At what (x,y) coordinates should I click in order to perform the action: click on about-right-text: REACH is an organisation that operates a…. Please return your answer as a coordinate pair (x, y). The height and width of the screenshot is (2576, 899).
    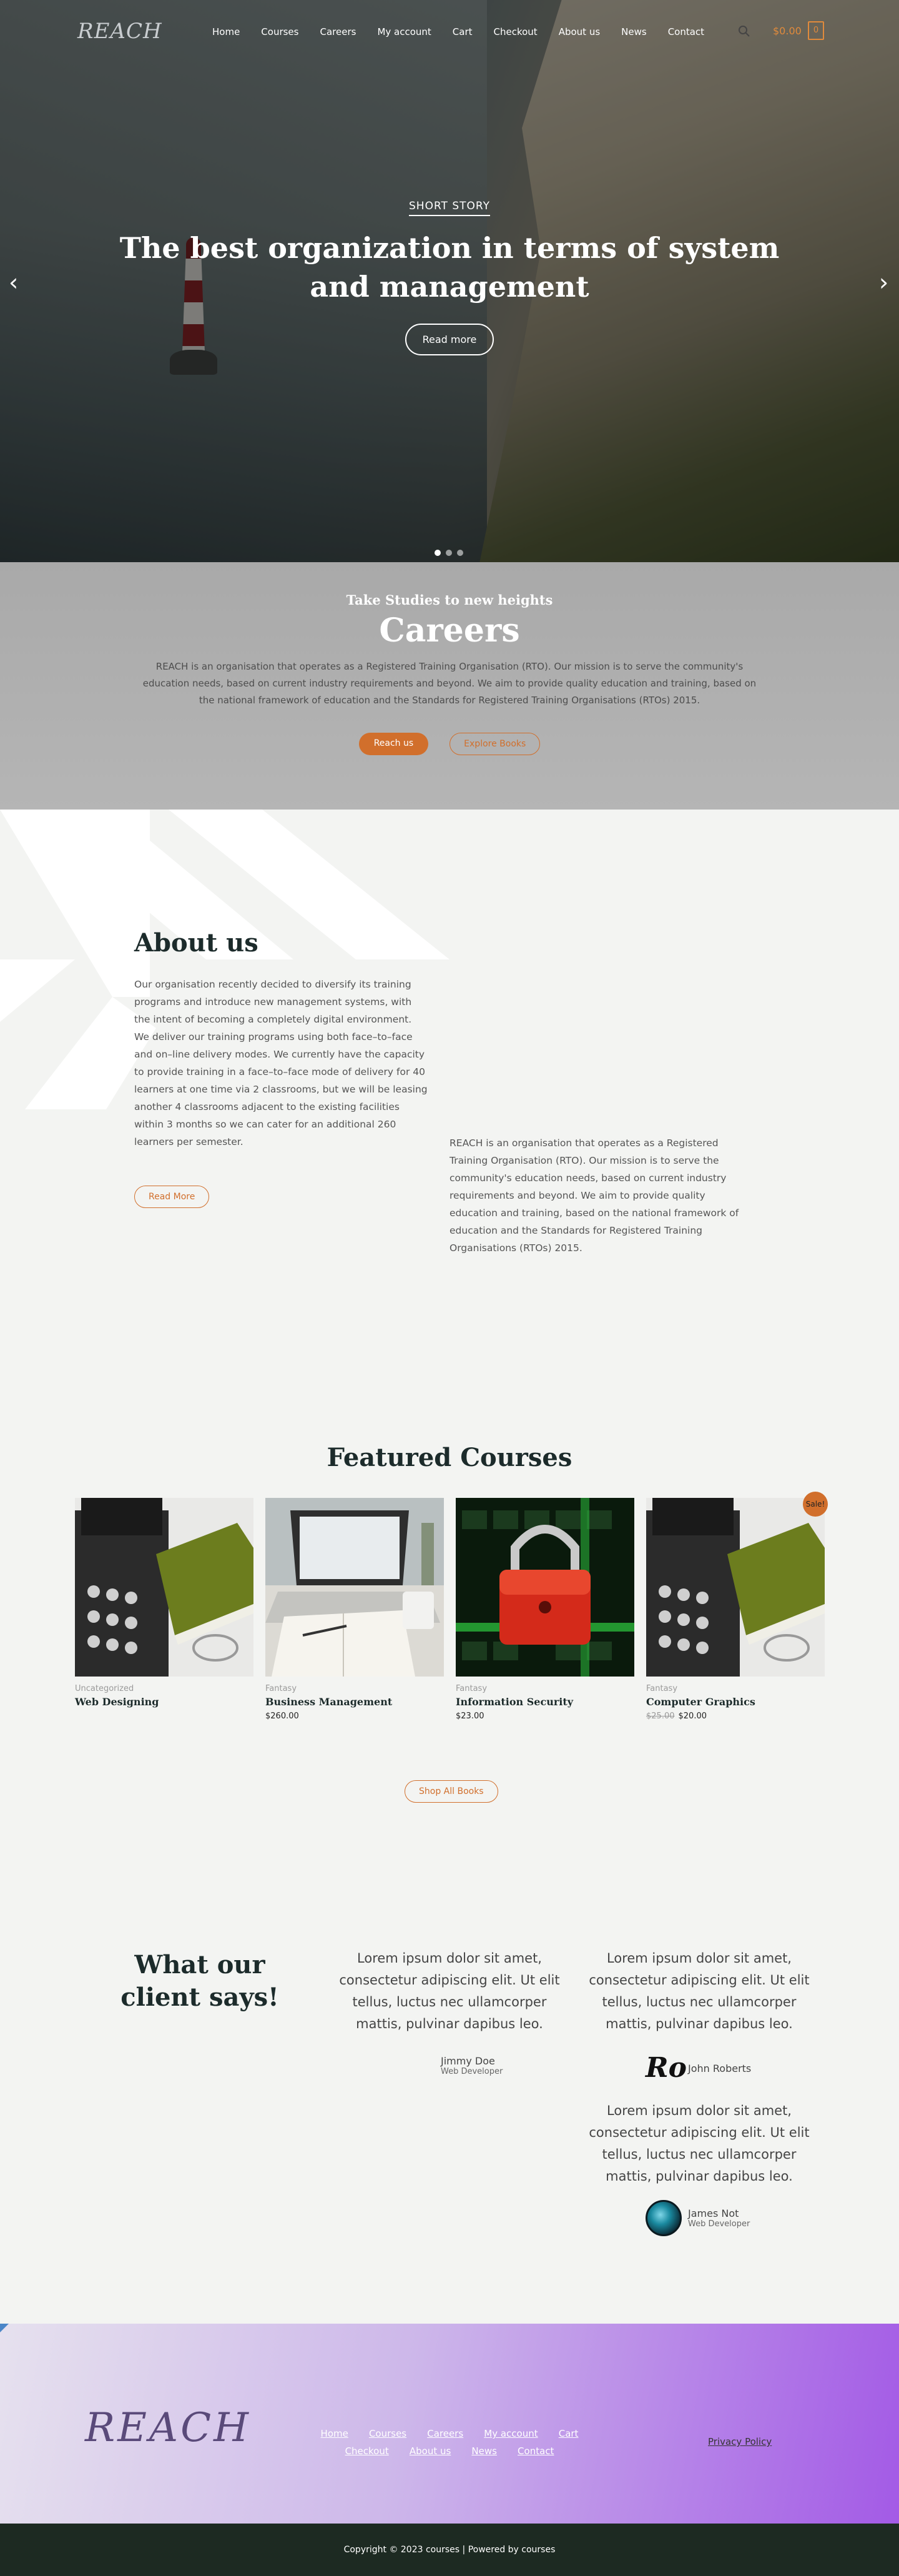
    Looking at the image, I should click on (594, 1195).